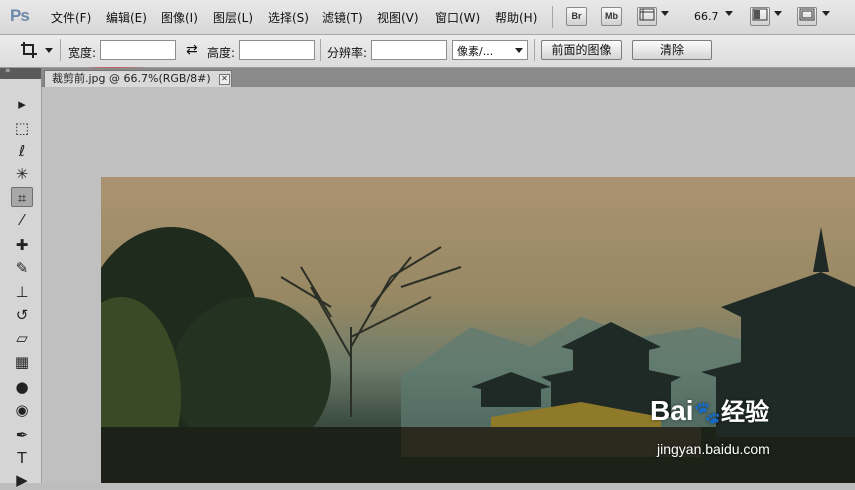 The image size is (855, 490). What do you see at coordinates (706, 16) in the screenshot?
I see `zoom-level: 66.7` at bounding box center [706, 16].